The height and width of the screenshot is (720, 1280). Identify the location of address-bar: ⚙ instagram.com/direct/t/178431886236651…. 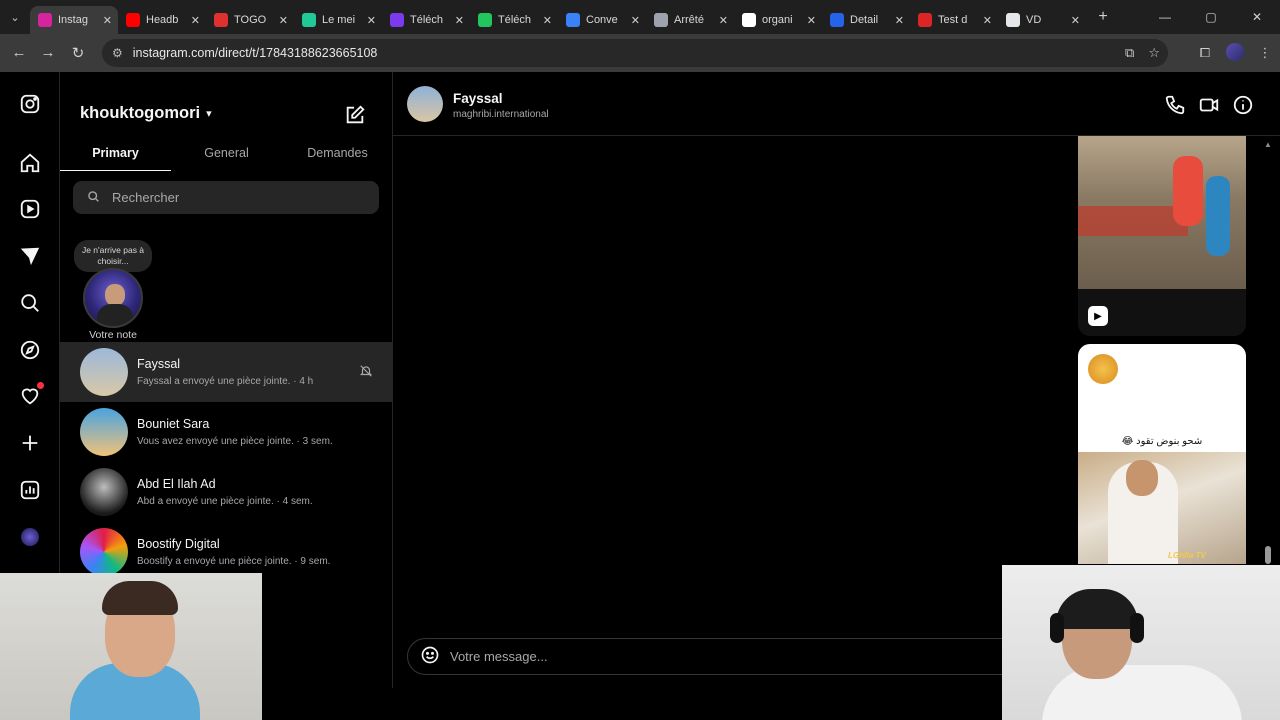
(635, 53).